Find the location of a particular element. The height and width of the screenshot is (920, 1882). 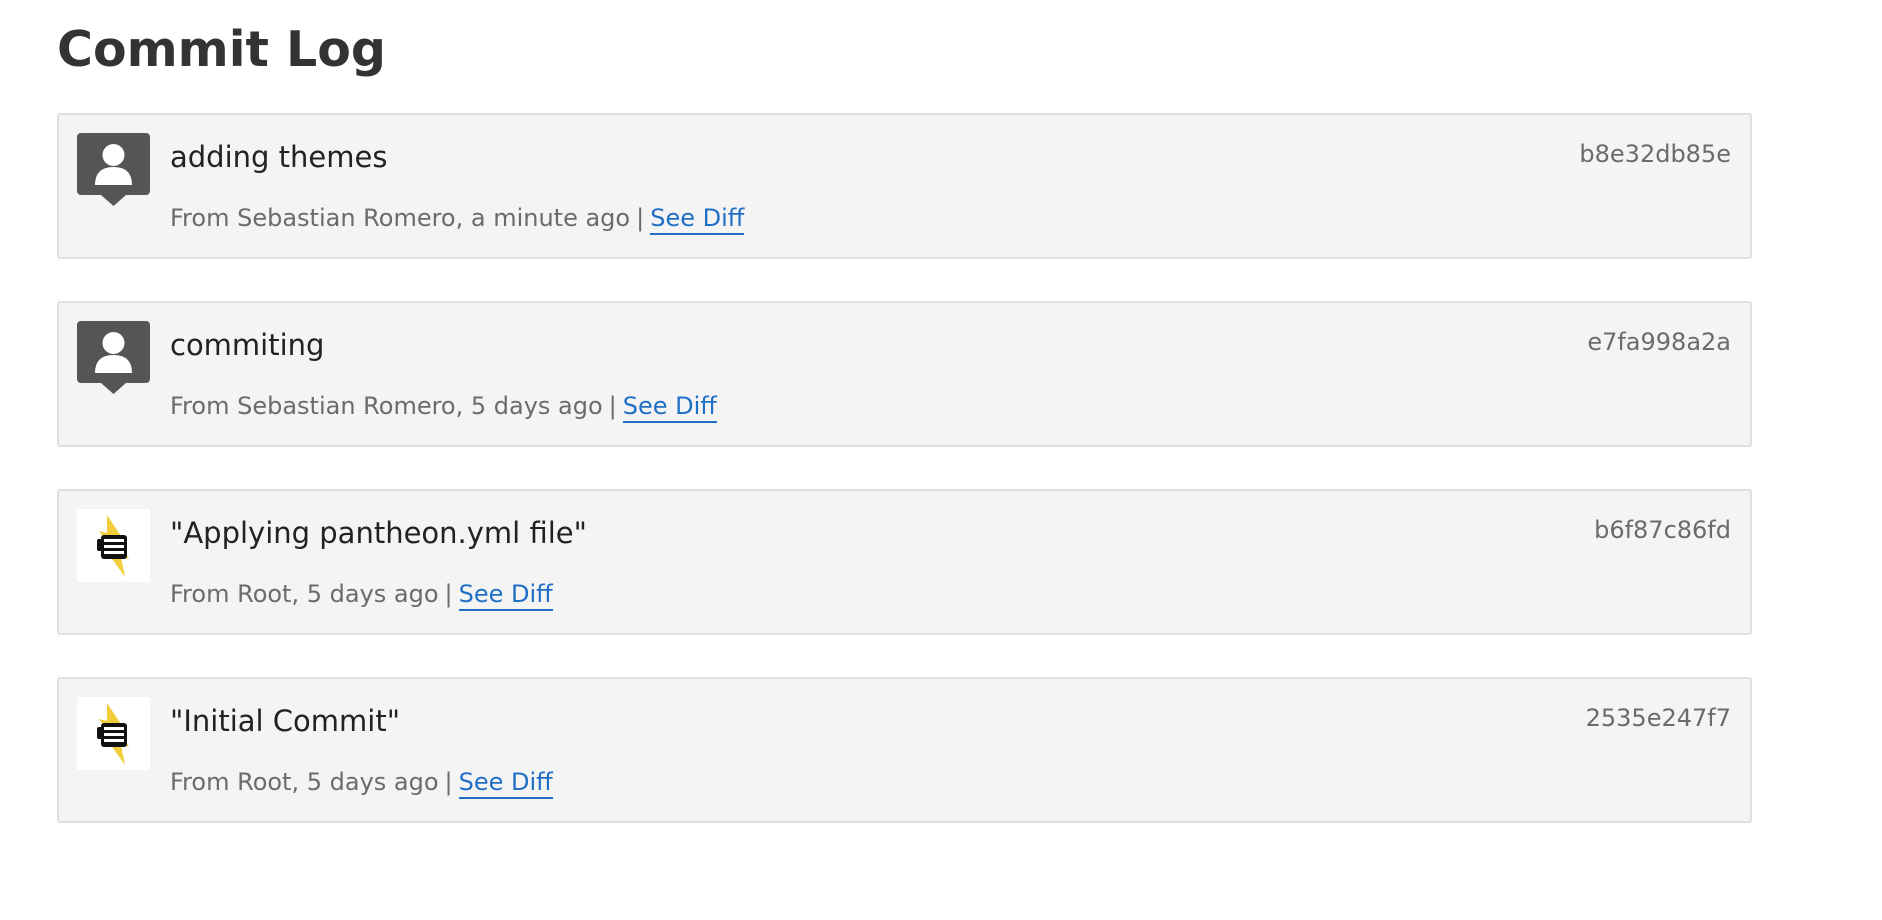

commit-hash: e7fa998a2a is located at coordinates (1659, 342).